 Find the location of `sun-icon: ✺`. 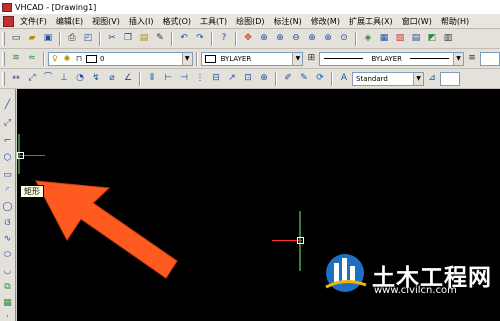

sun-icon: ✺ is located at coordinates (66, 59).